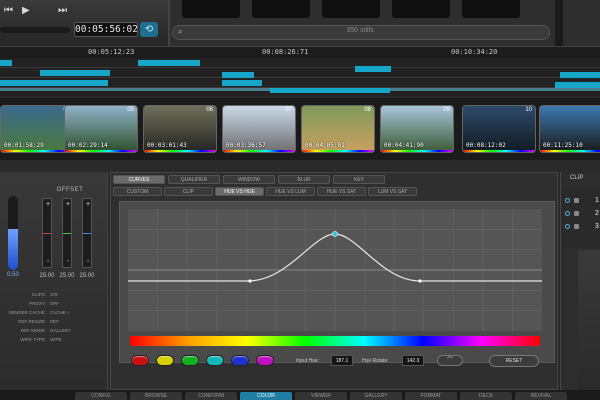 The height and width of the screenshot is (400, 600). I want to click on input-hue-label: Input Hue:, so click(308, 361).